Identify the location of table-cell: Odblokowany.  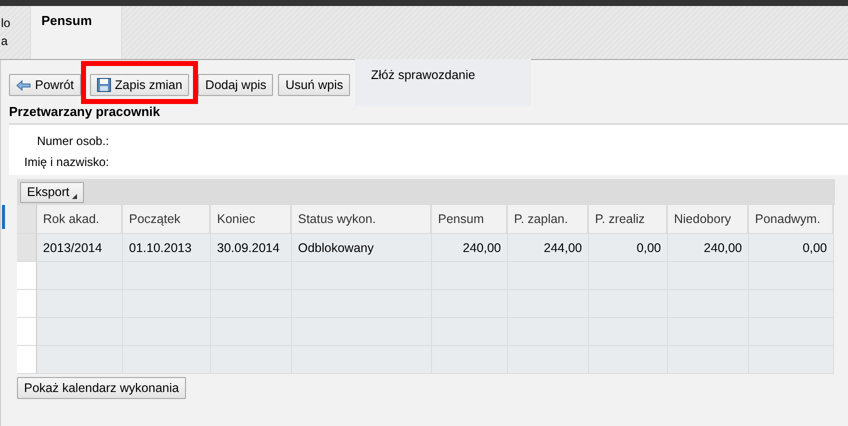
(362, 248).